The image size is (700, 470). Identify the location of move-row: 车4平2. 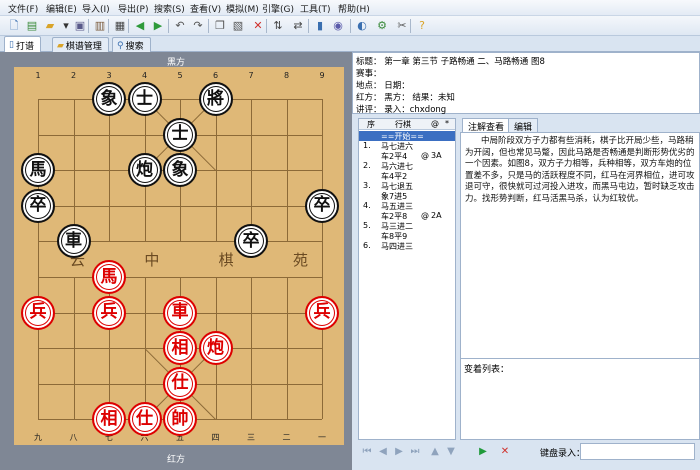
(407, 176).